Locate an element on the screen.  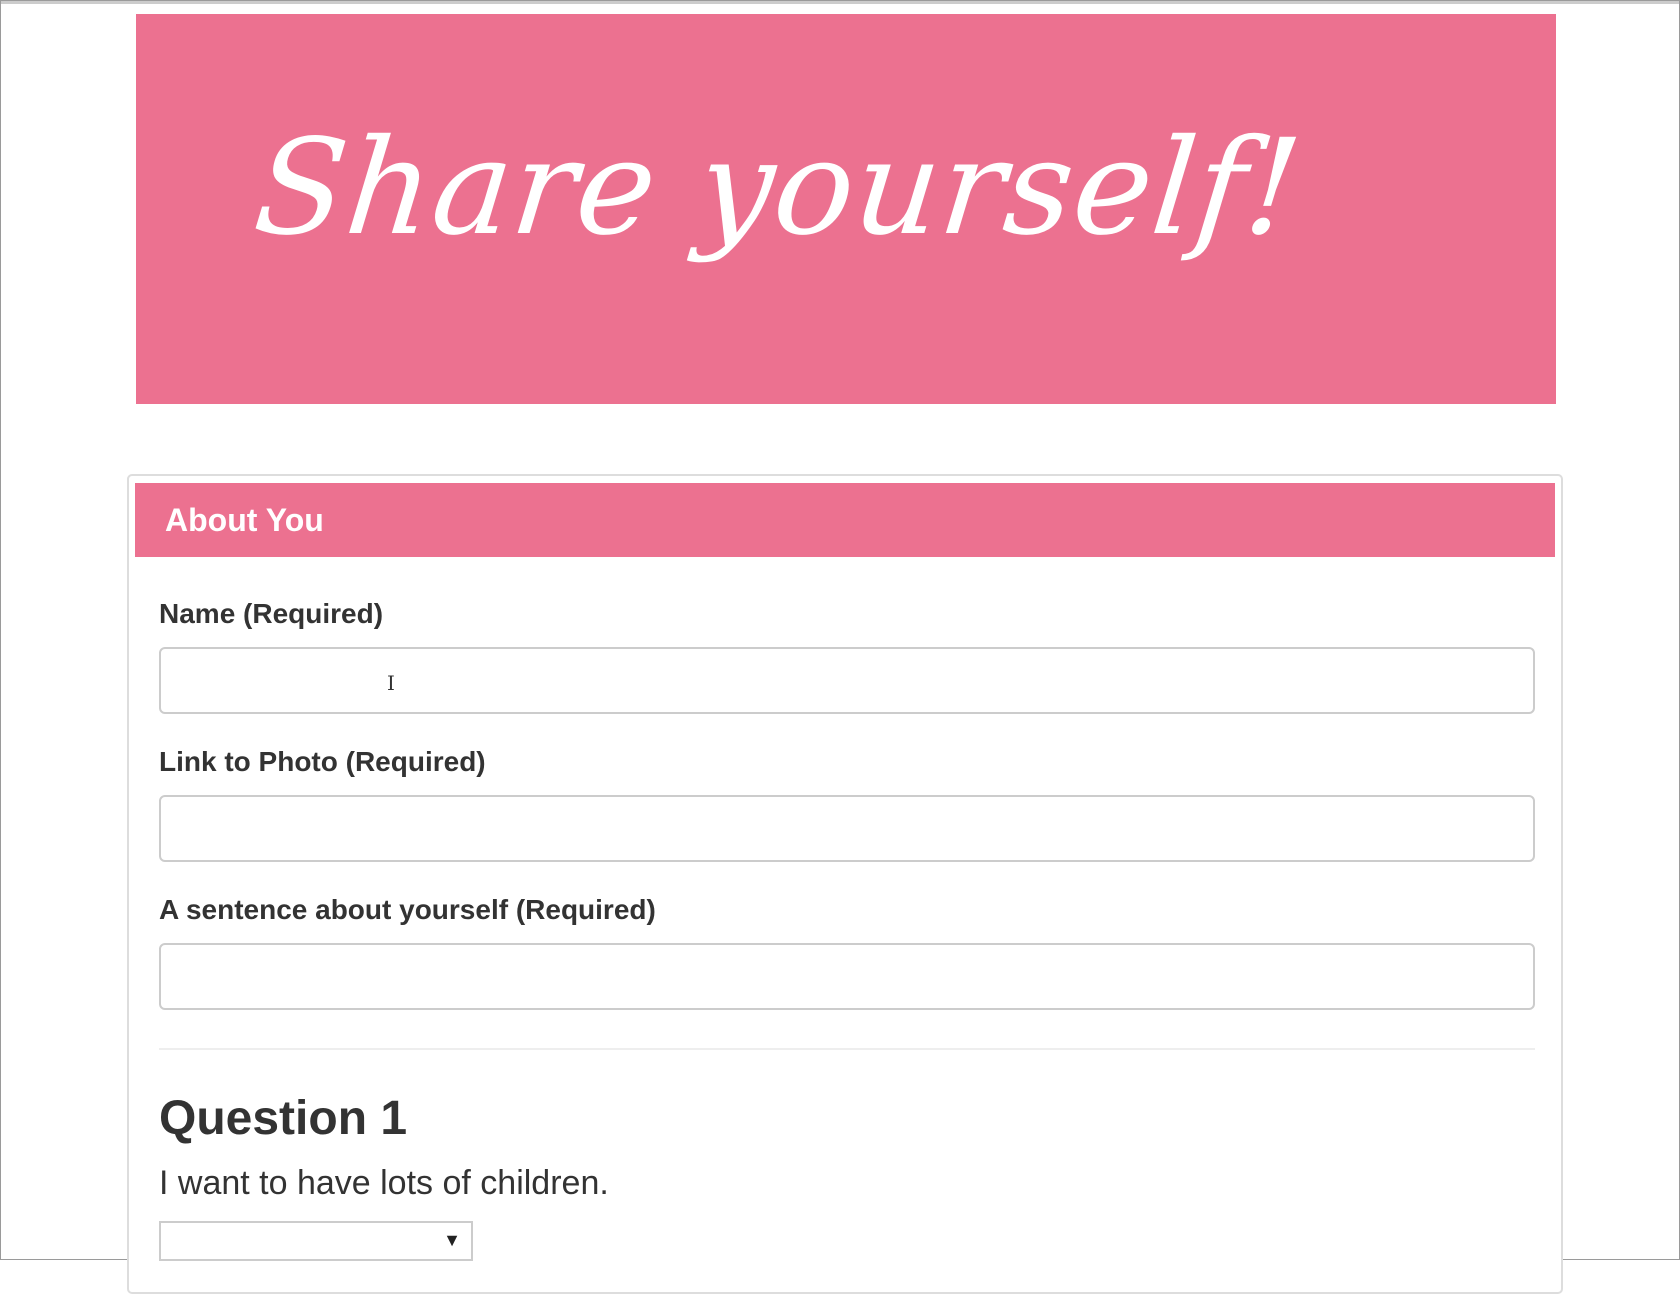
name-input is located at coordinates (847, 680).